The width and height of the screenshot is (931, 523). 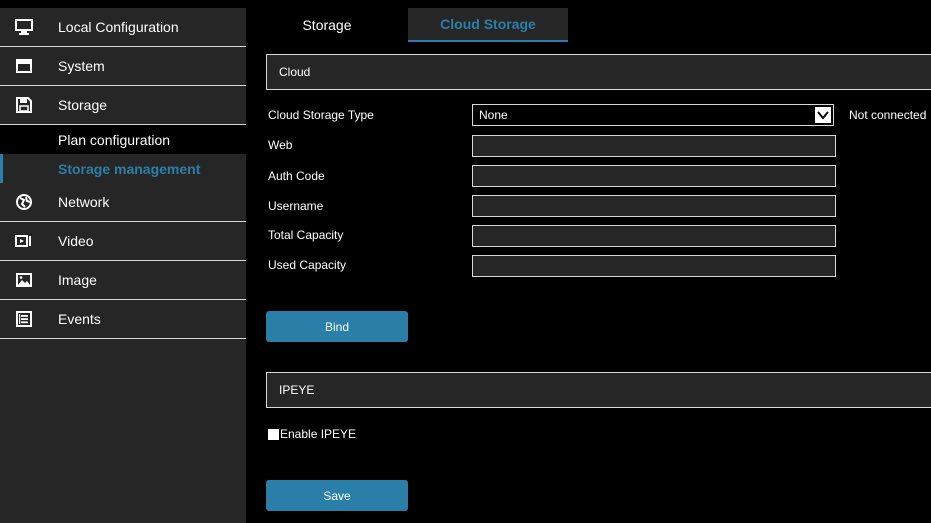 I want to click on cloud-storage-type-select: None, so click(x=653, y=115).